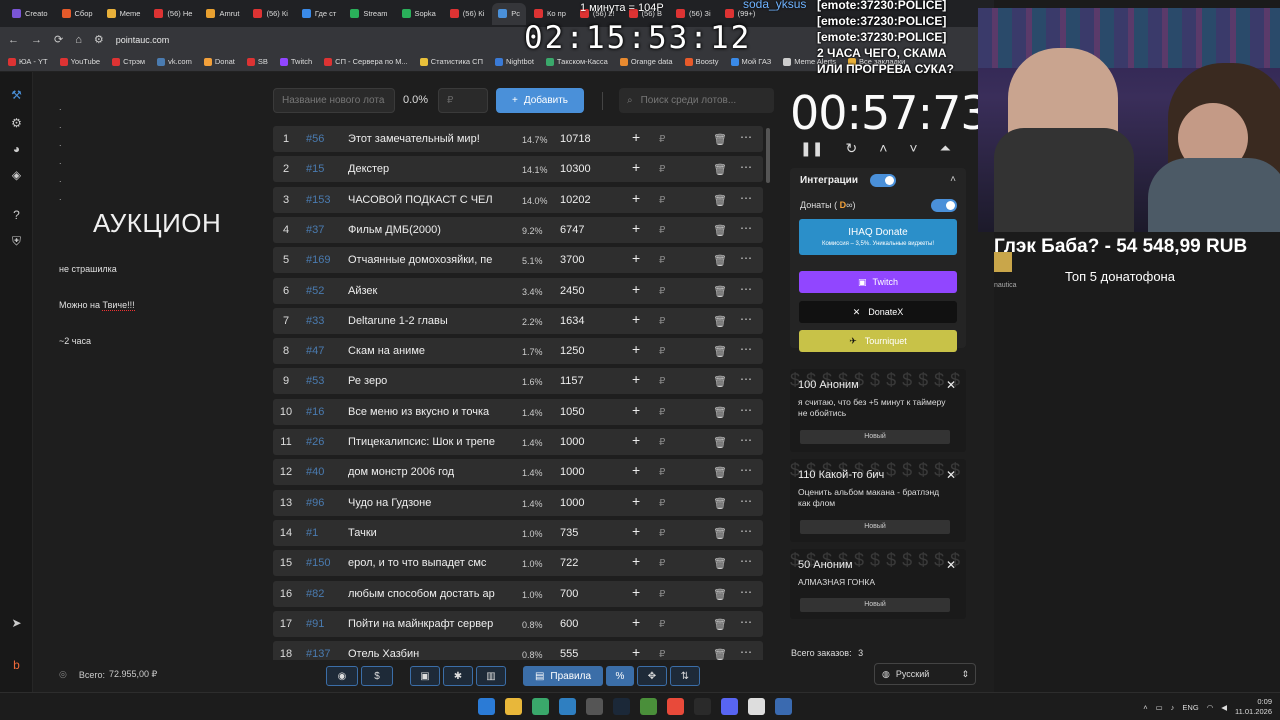 The image size is (1280, 720). What do you see at coordinates (701, 61) in the screenshot?
I see `bookmark: Boosty` at bounding box center [701, 61].